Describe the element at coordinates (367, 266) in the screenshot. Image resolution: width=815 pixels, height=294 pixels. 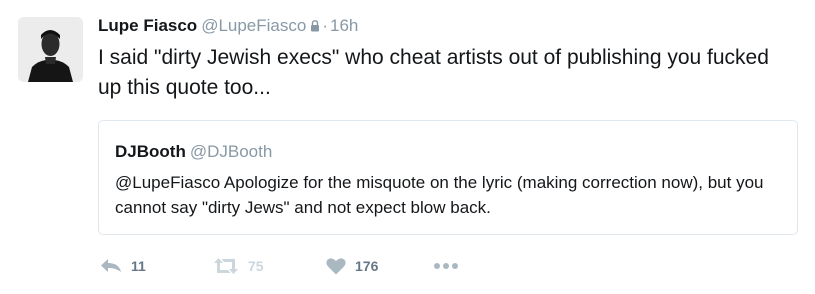
I see `like-count: 176` at that location.